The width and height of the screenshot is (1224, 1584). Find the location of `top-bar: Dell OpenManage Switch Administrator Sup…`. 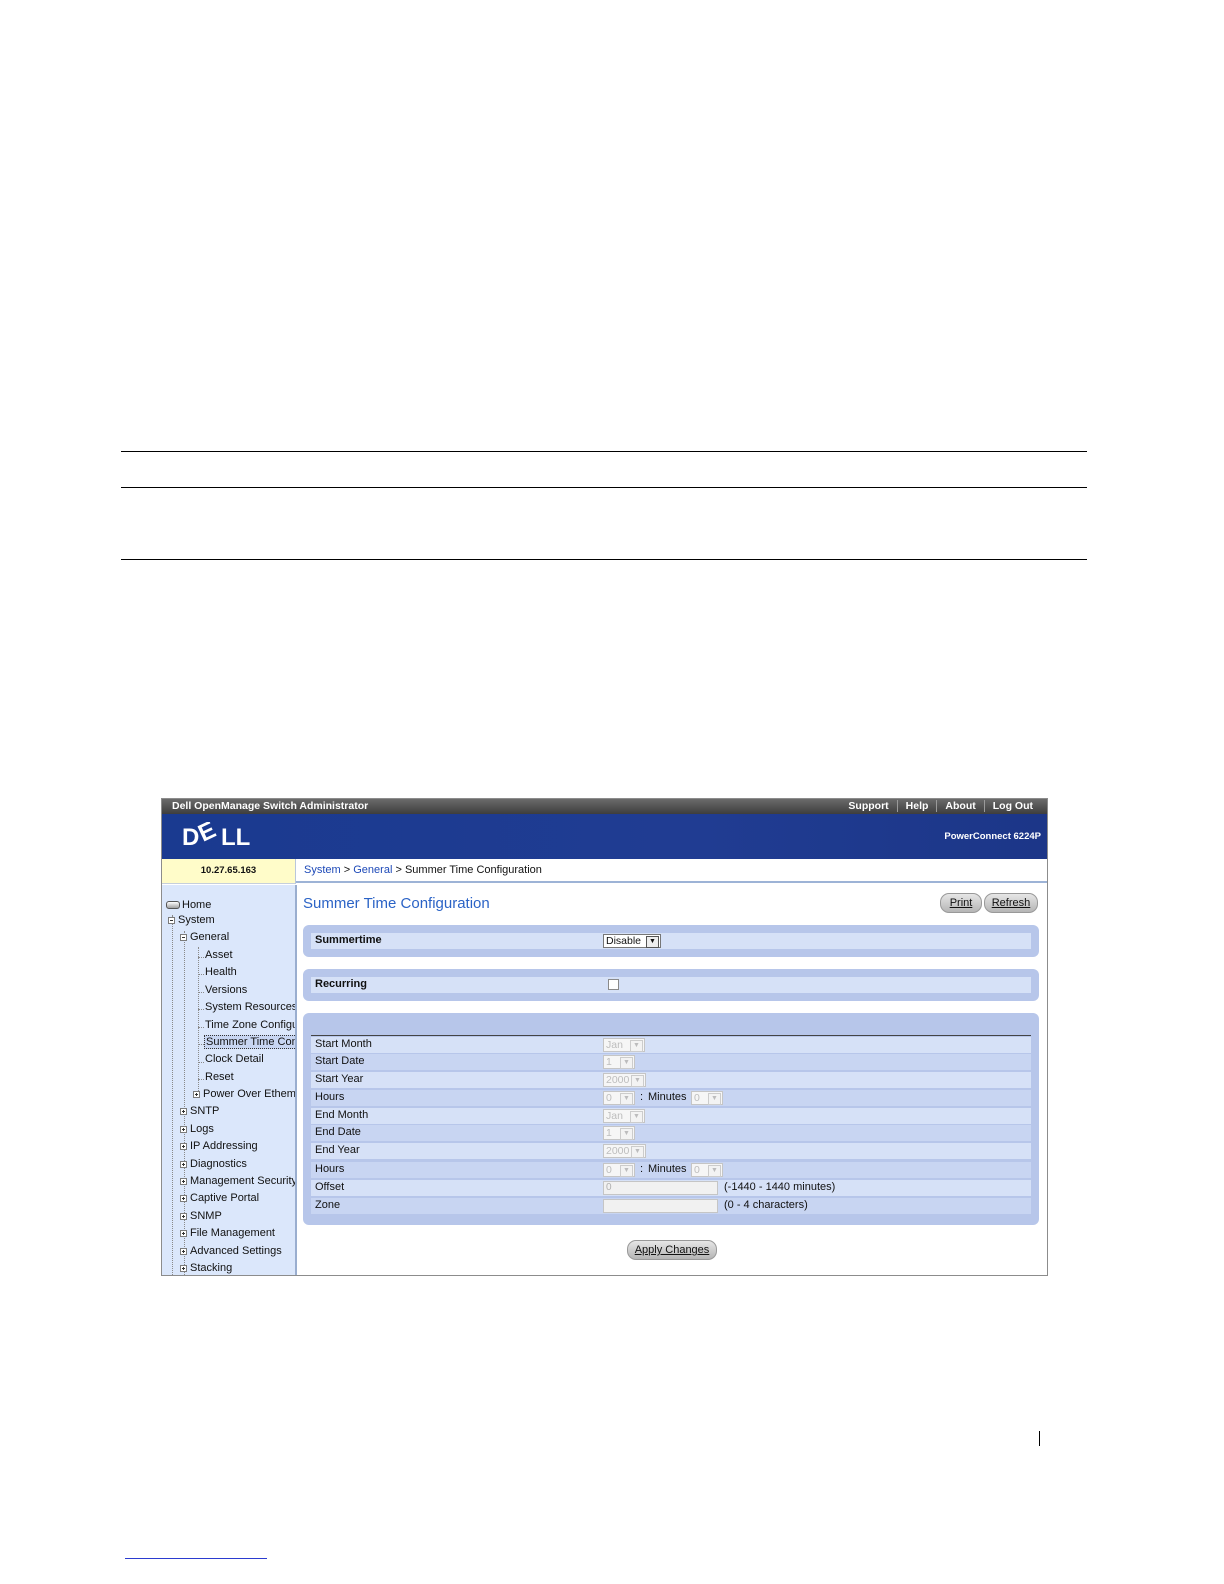

top-bar: Dell OpenManage Switch Administrator Sup… is located at coordinates (604, 806).